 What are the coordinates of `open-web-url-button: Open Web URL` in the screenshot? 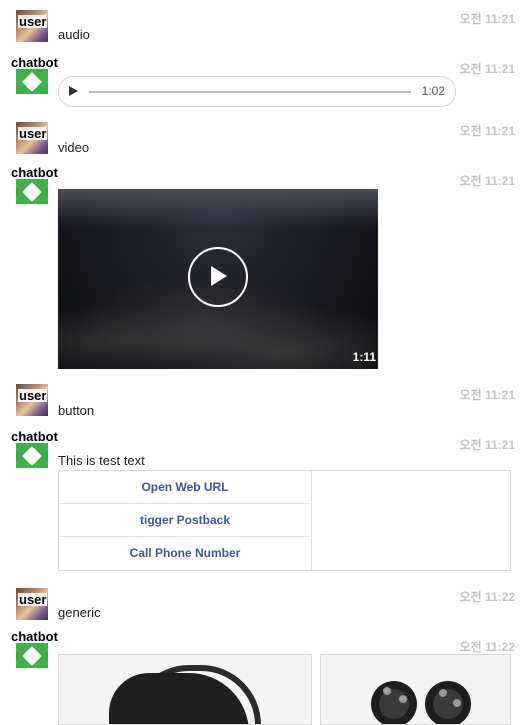 It's located at (185, 487).